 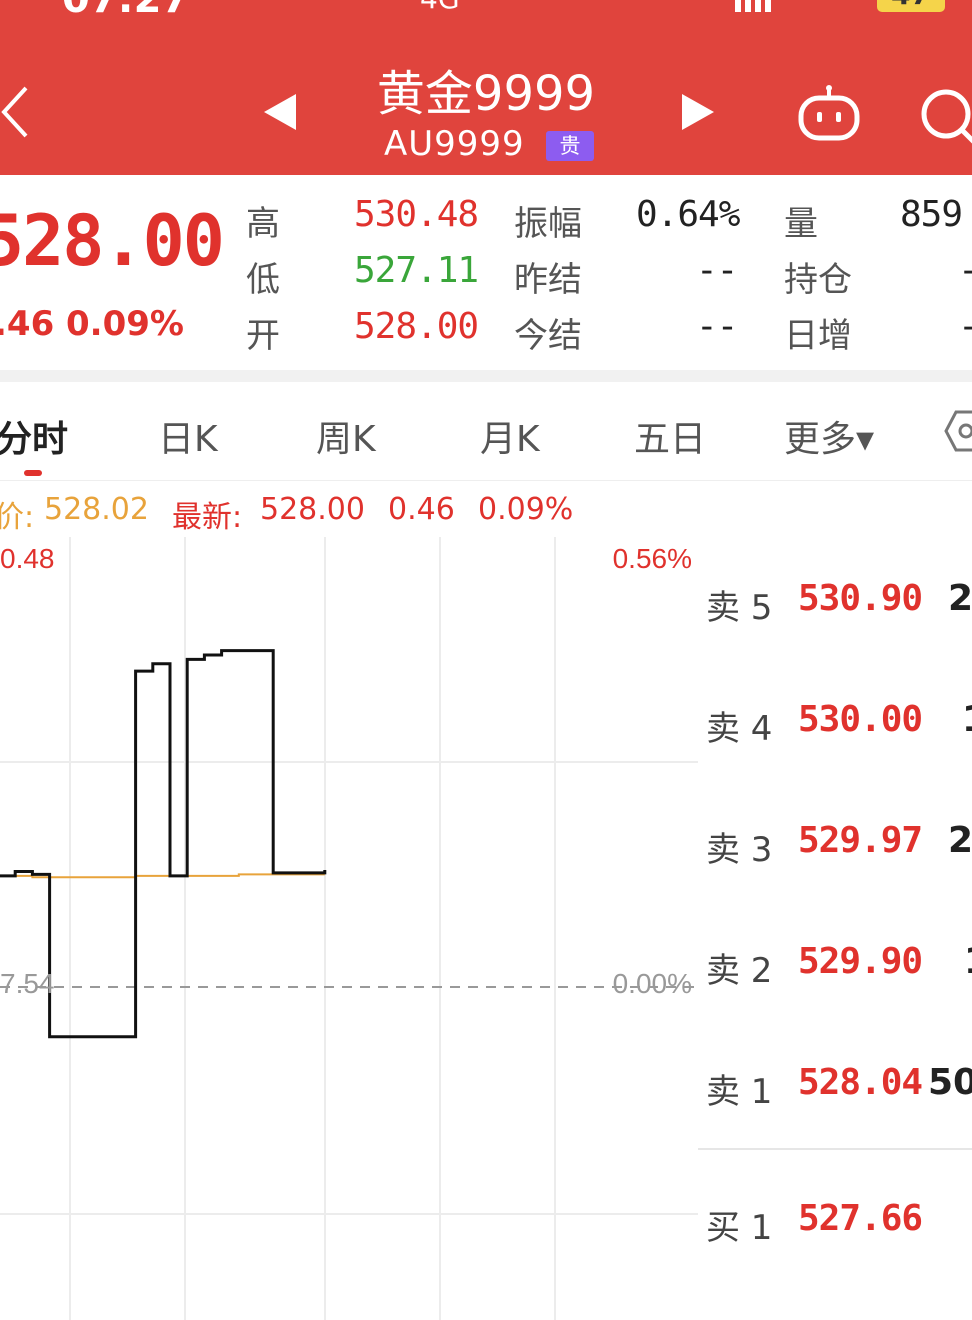 What do you see at coordinates (818, 280) in the screenshot?
I see `stat-label-open-interest: 持仓` at bounding box center [818, 280].